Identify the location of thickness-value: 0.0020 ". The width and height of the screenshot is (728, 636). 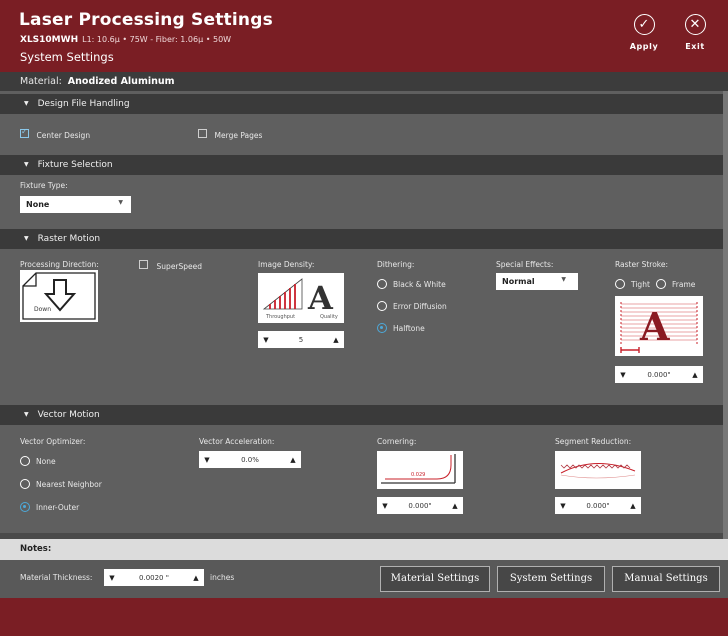
(154, 577).